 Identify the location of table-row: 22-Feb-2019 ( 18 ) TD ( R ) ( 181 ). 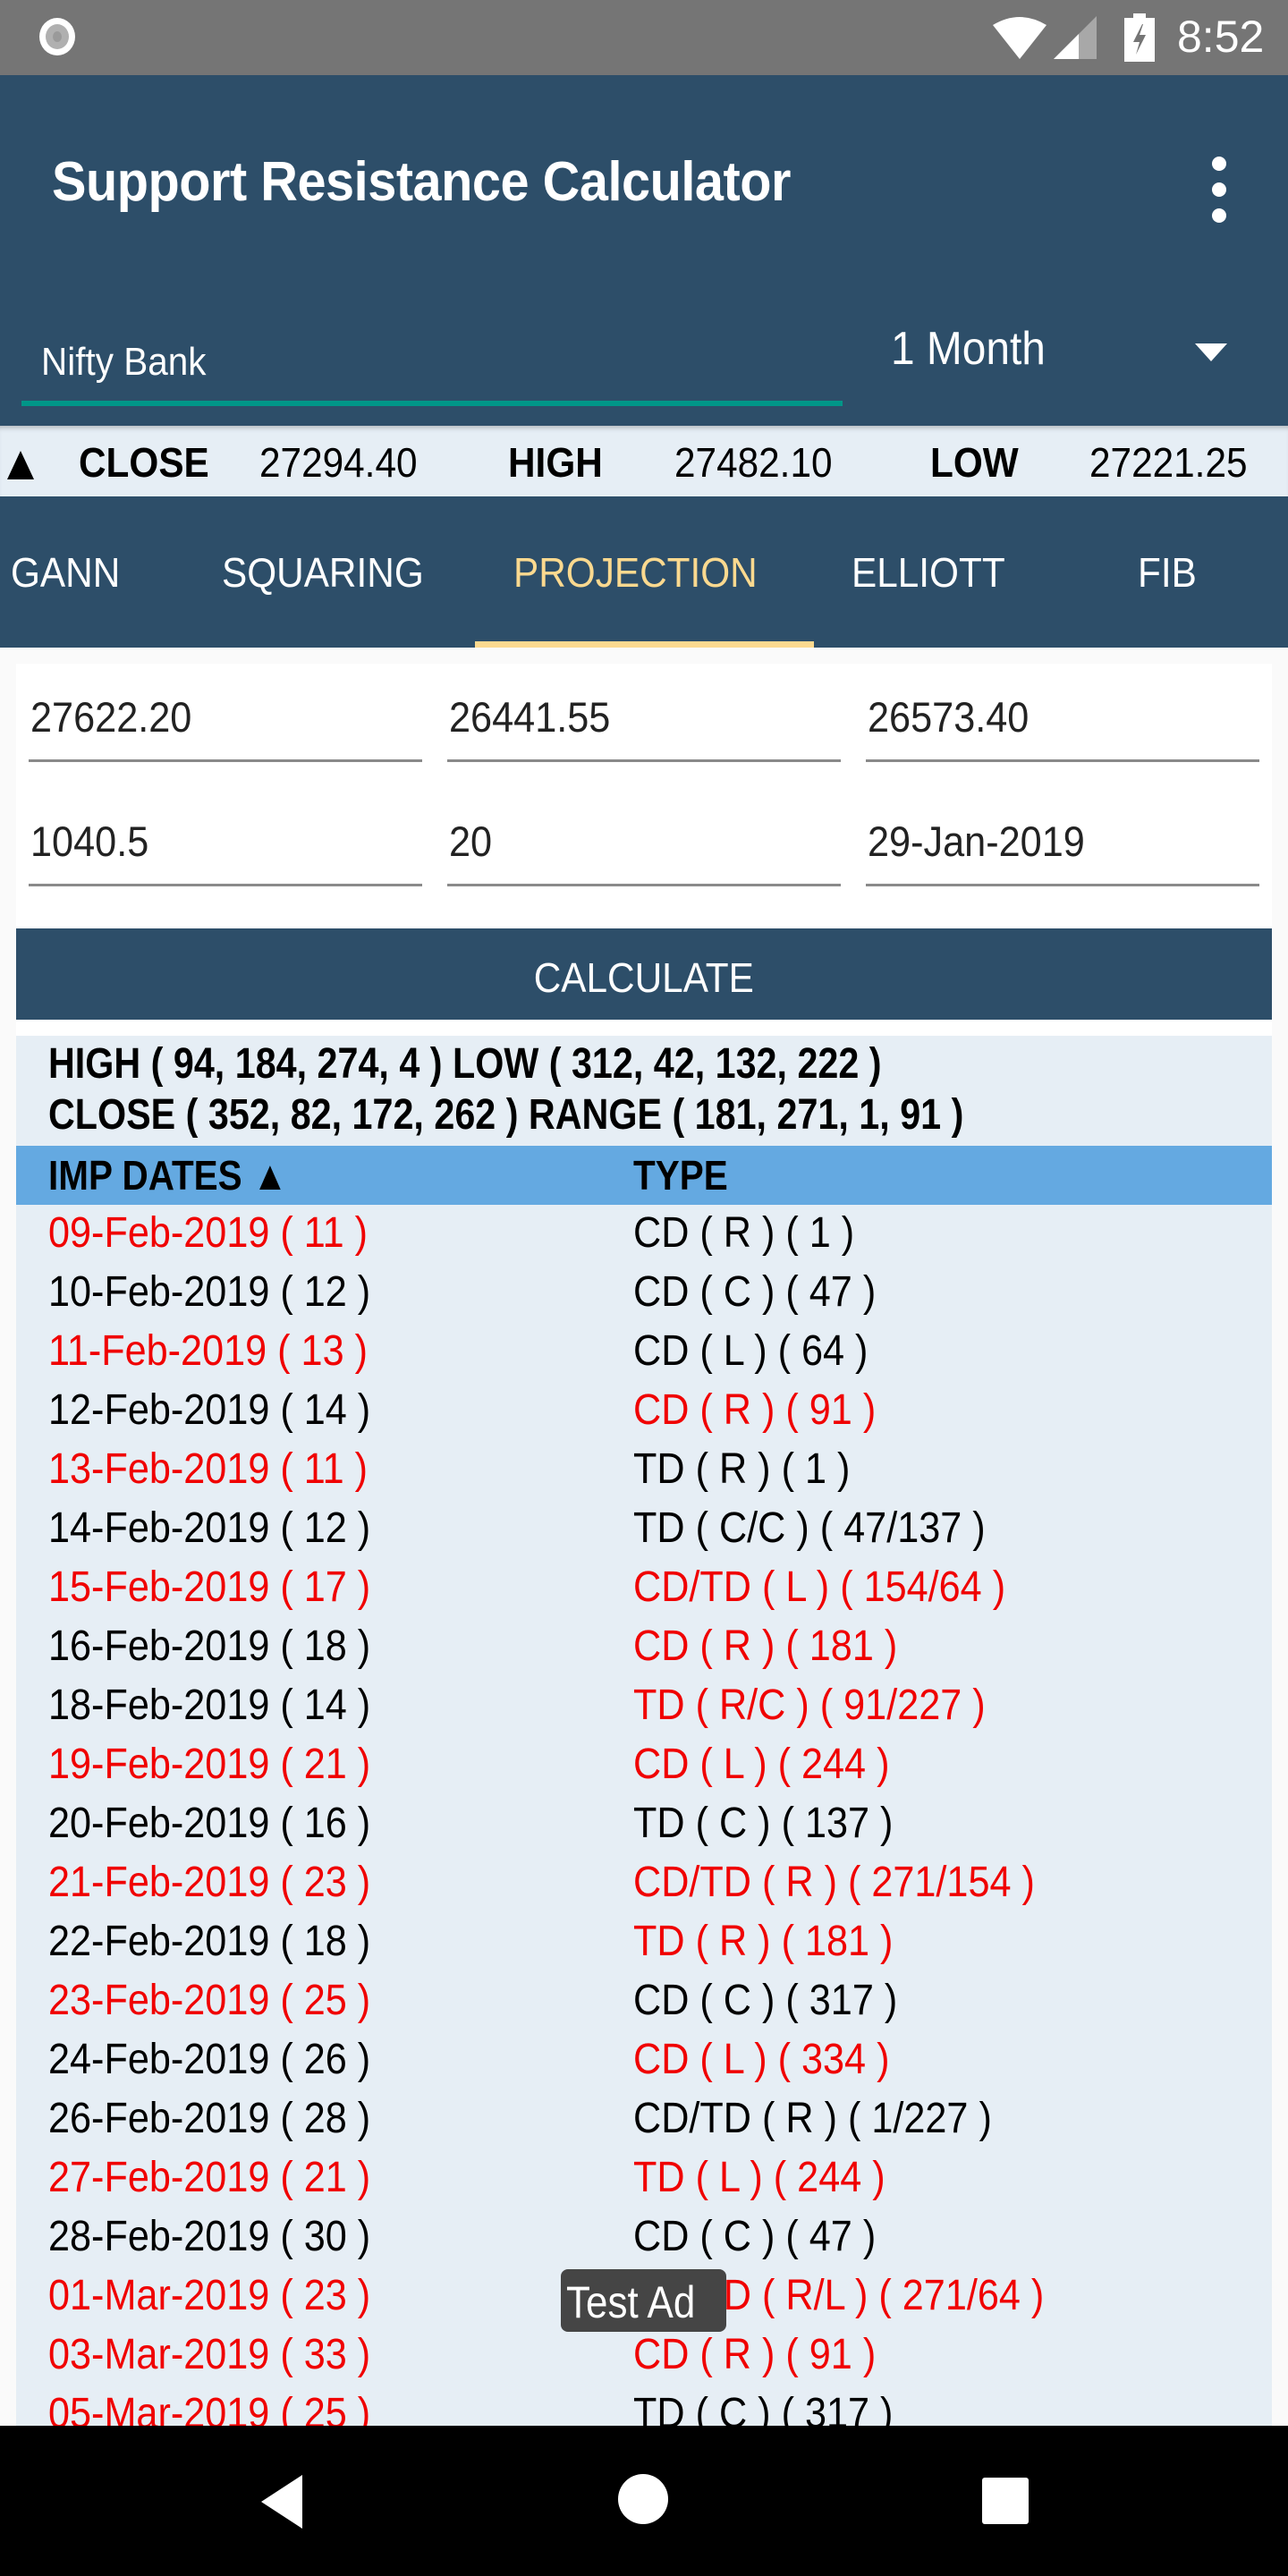
(644, 1942).